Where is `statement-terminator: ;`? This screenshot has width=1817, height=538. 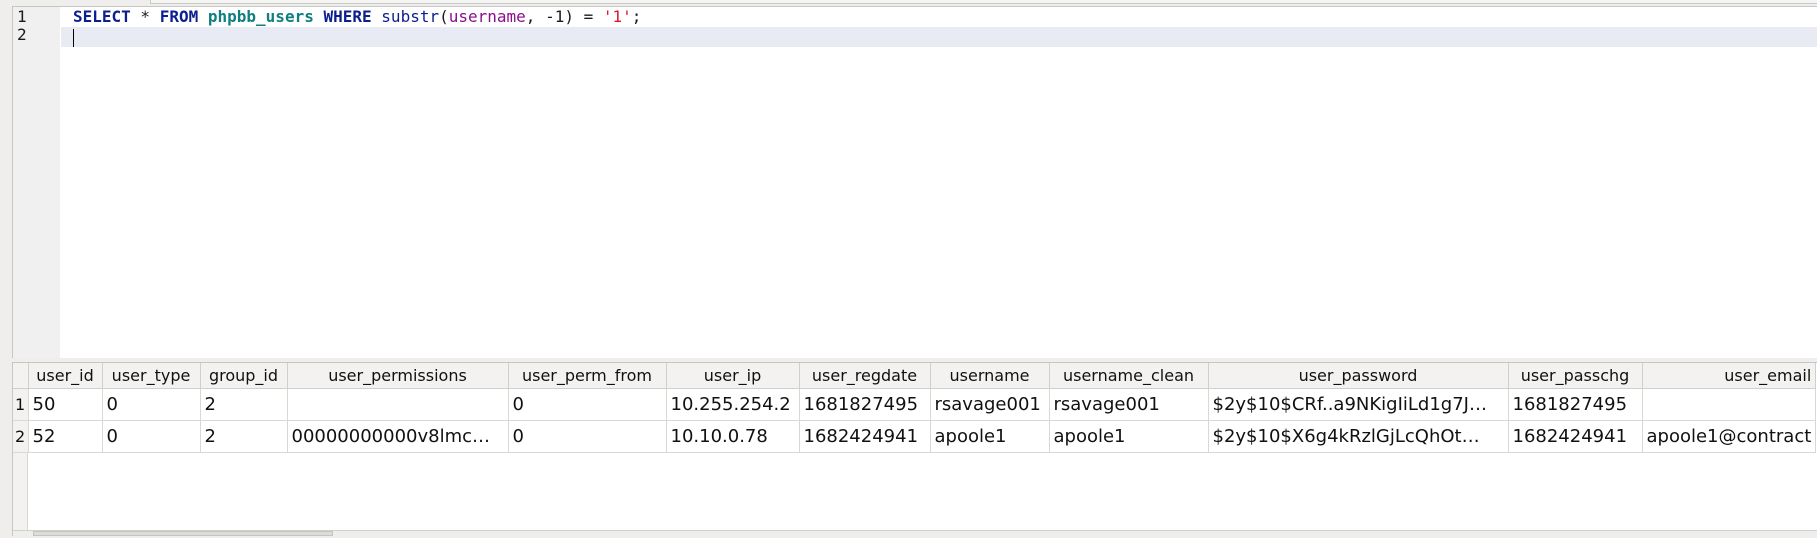
statement-terminator: ; is located at coordinates (636, 16).